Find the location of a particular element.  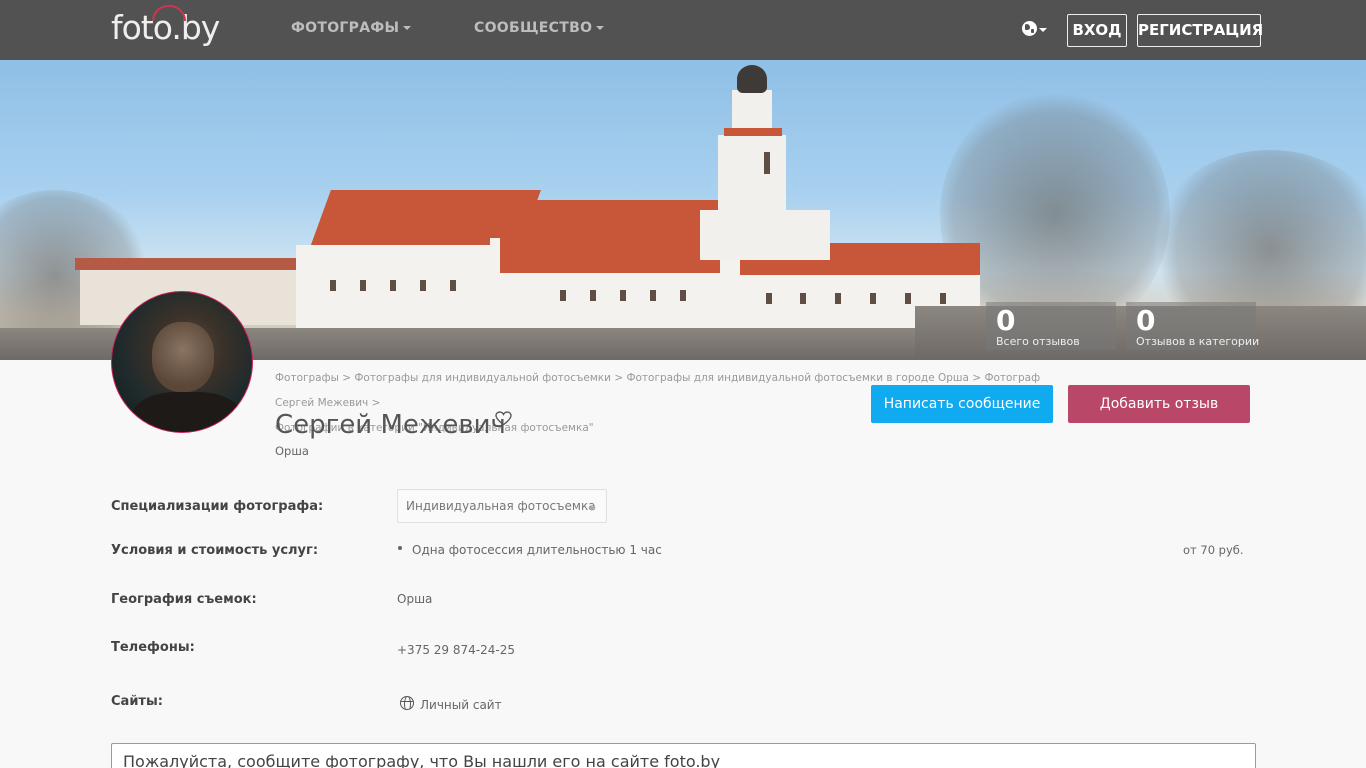

specialization-select: Индивидуальная фотосъемка is located at coordinates (502, 506).